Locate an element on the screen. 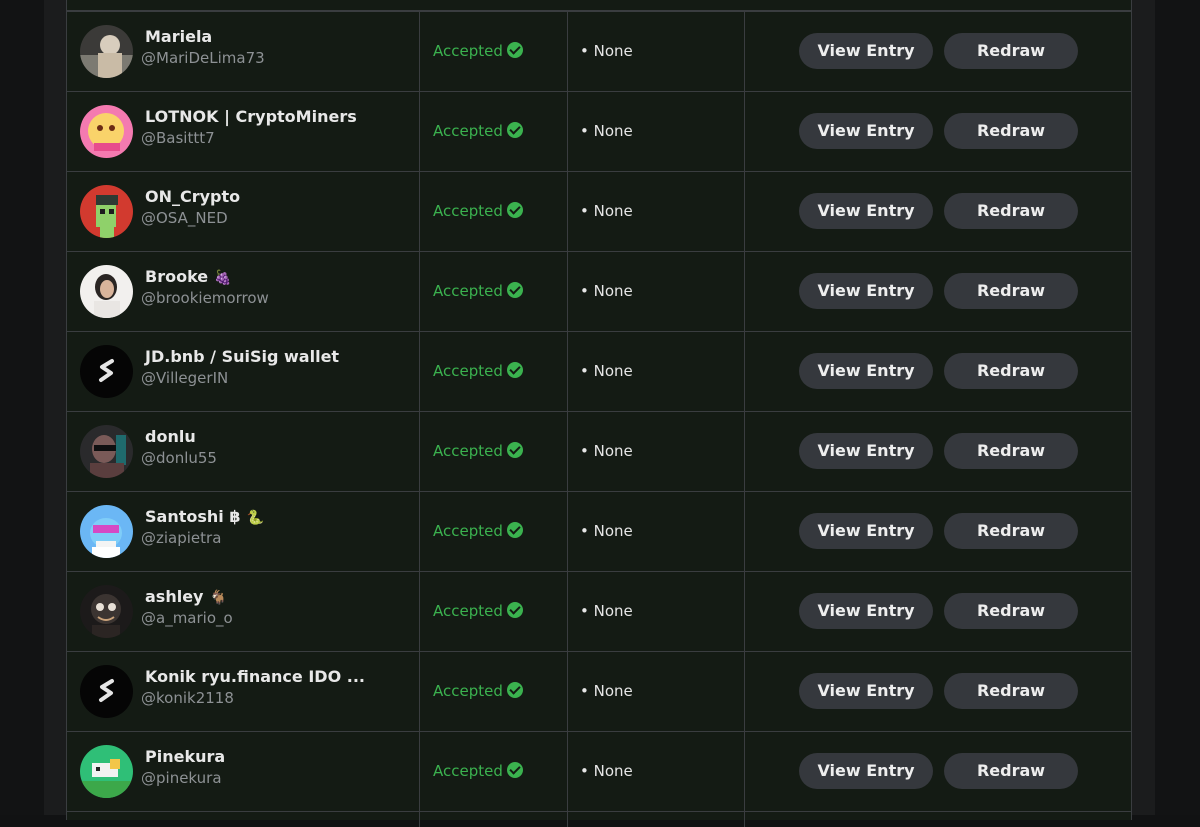  user-name: JD.bnb / SuiSig wallet is located at coordinates (242, 356).